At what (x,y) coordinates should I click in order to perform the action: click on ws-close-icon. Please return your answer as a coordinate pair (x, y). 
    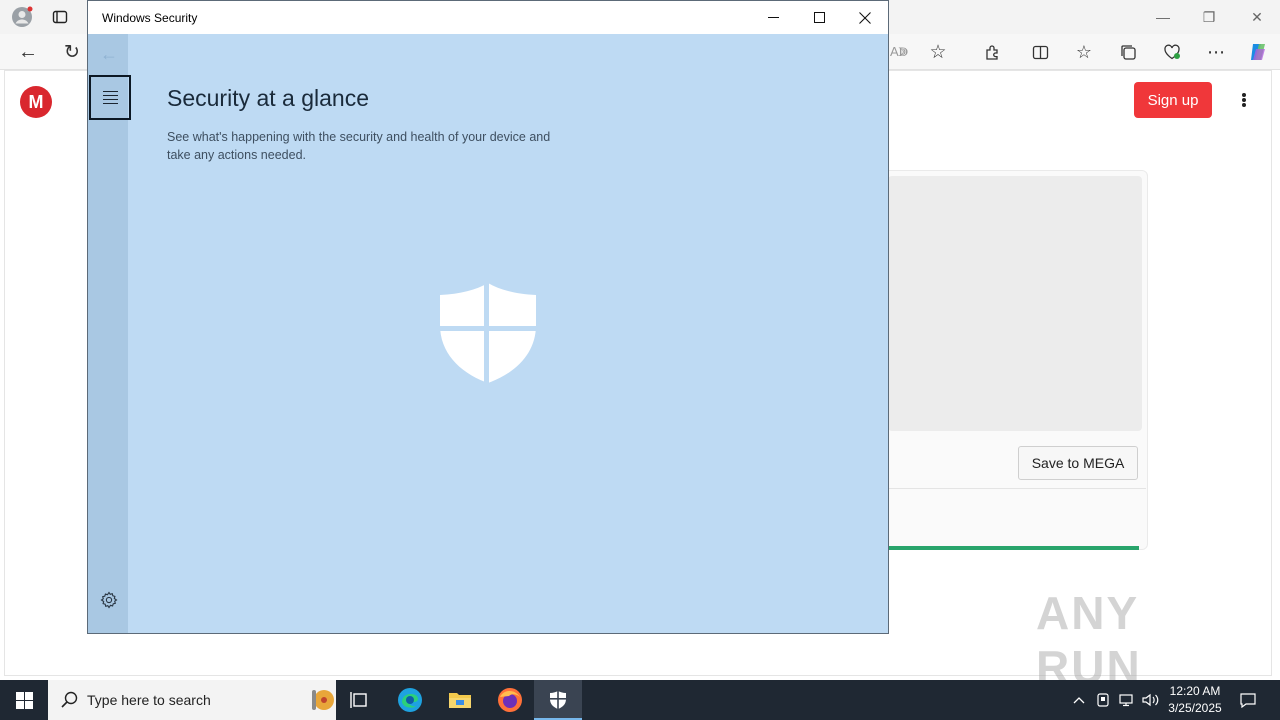
    Looking at the image, I should click on (865, 17).